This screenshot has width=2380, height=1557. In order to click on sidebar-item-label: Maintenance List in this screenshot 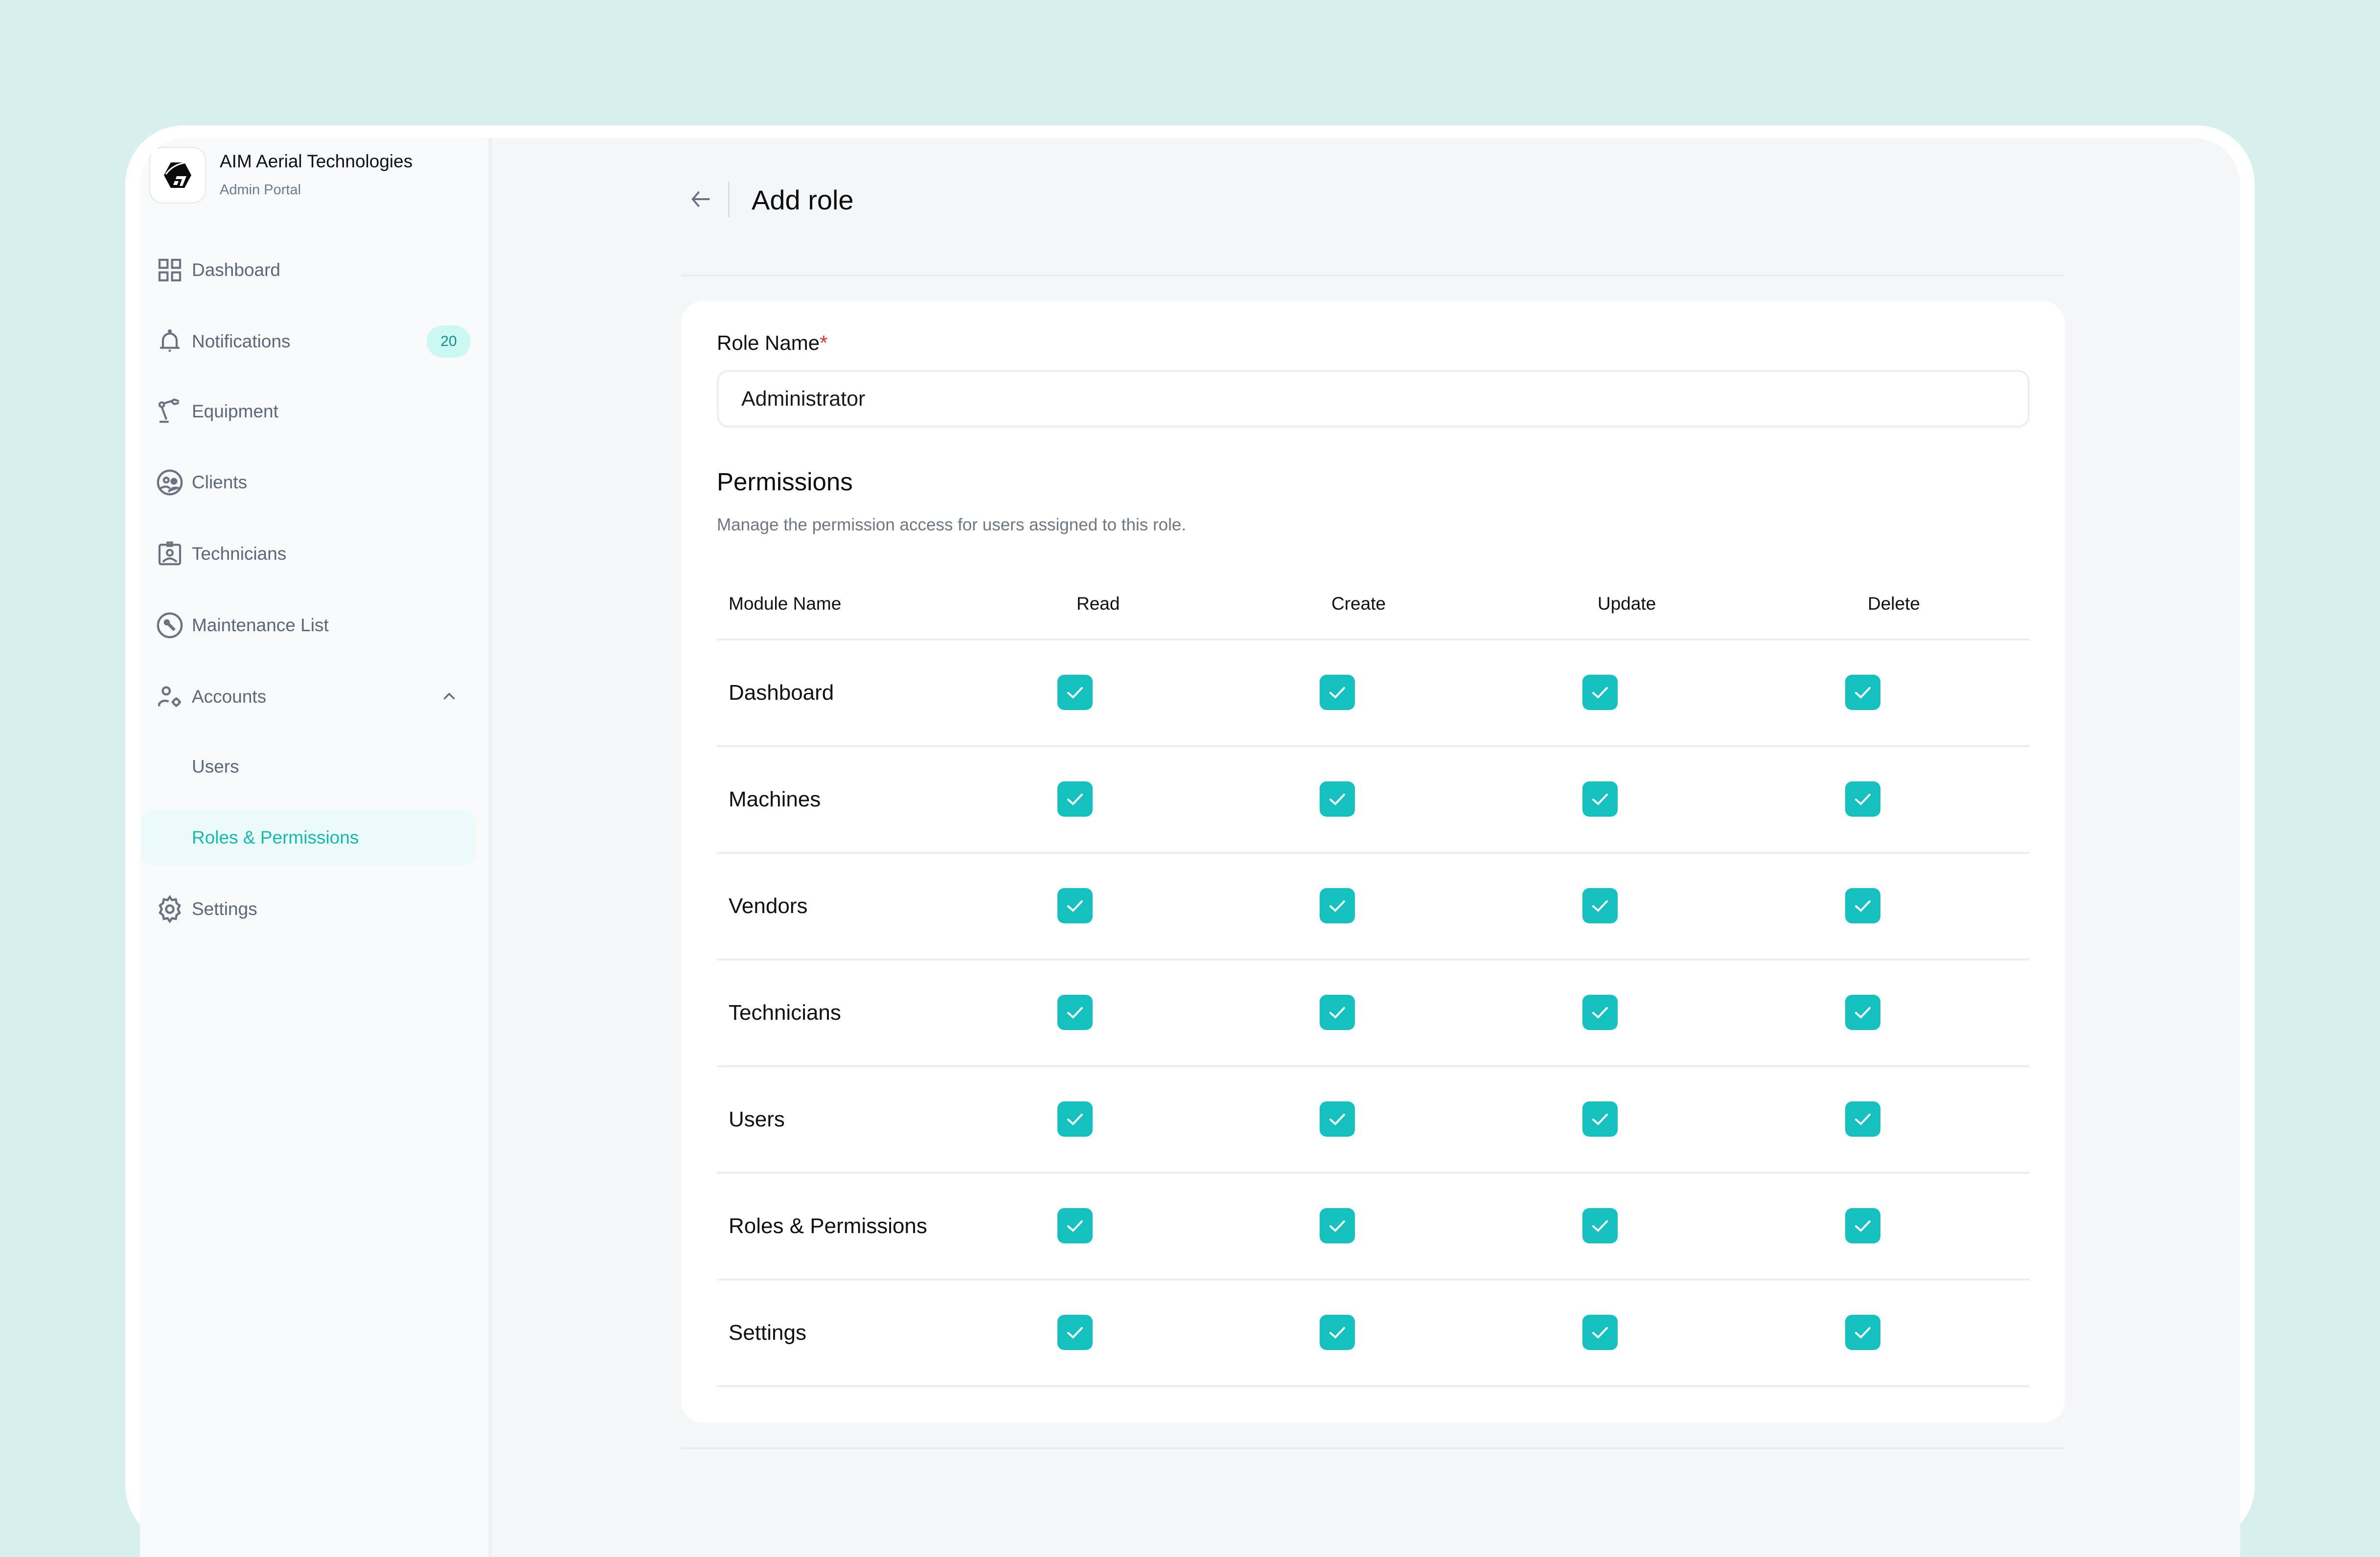, I will do `click(260, 625)`.